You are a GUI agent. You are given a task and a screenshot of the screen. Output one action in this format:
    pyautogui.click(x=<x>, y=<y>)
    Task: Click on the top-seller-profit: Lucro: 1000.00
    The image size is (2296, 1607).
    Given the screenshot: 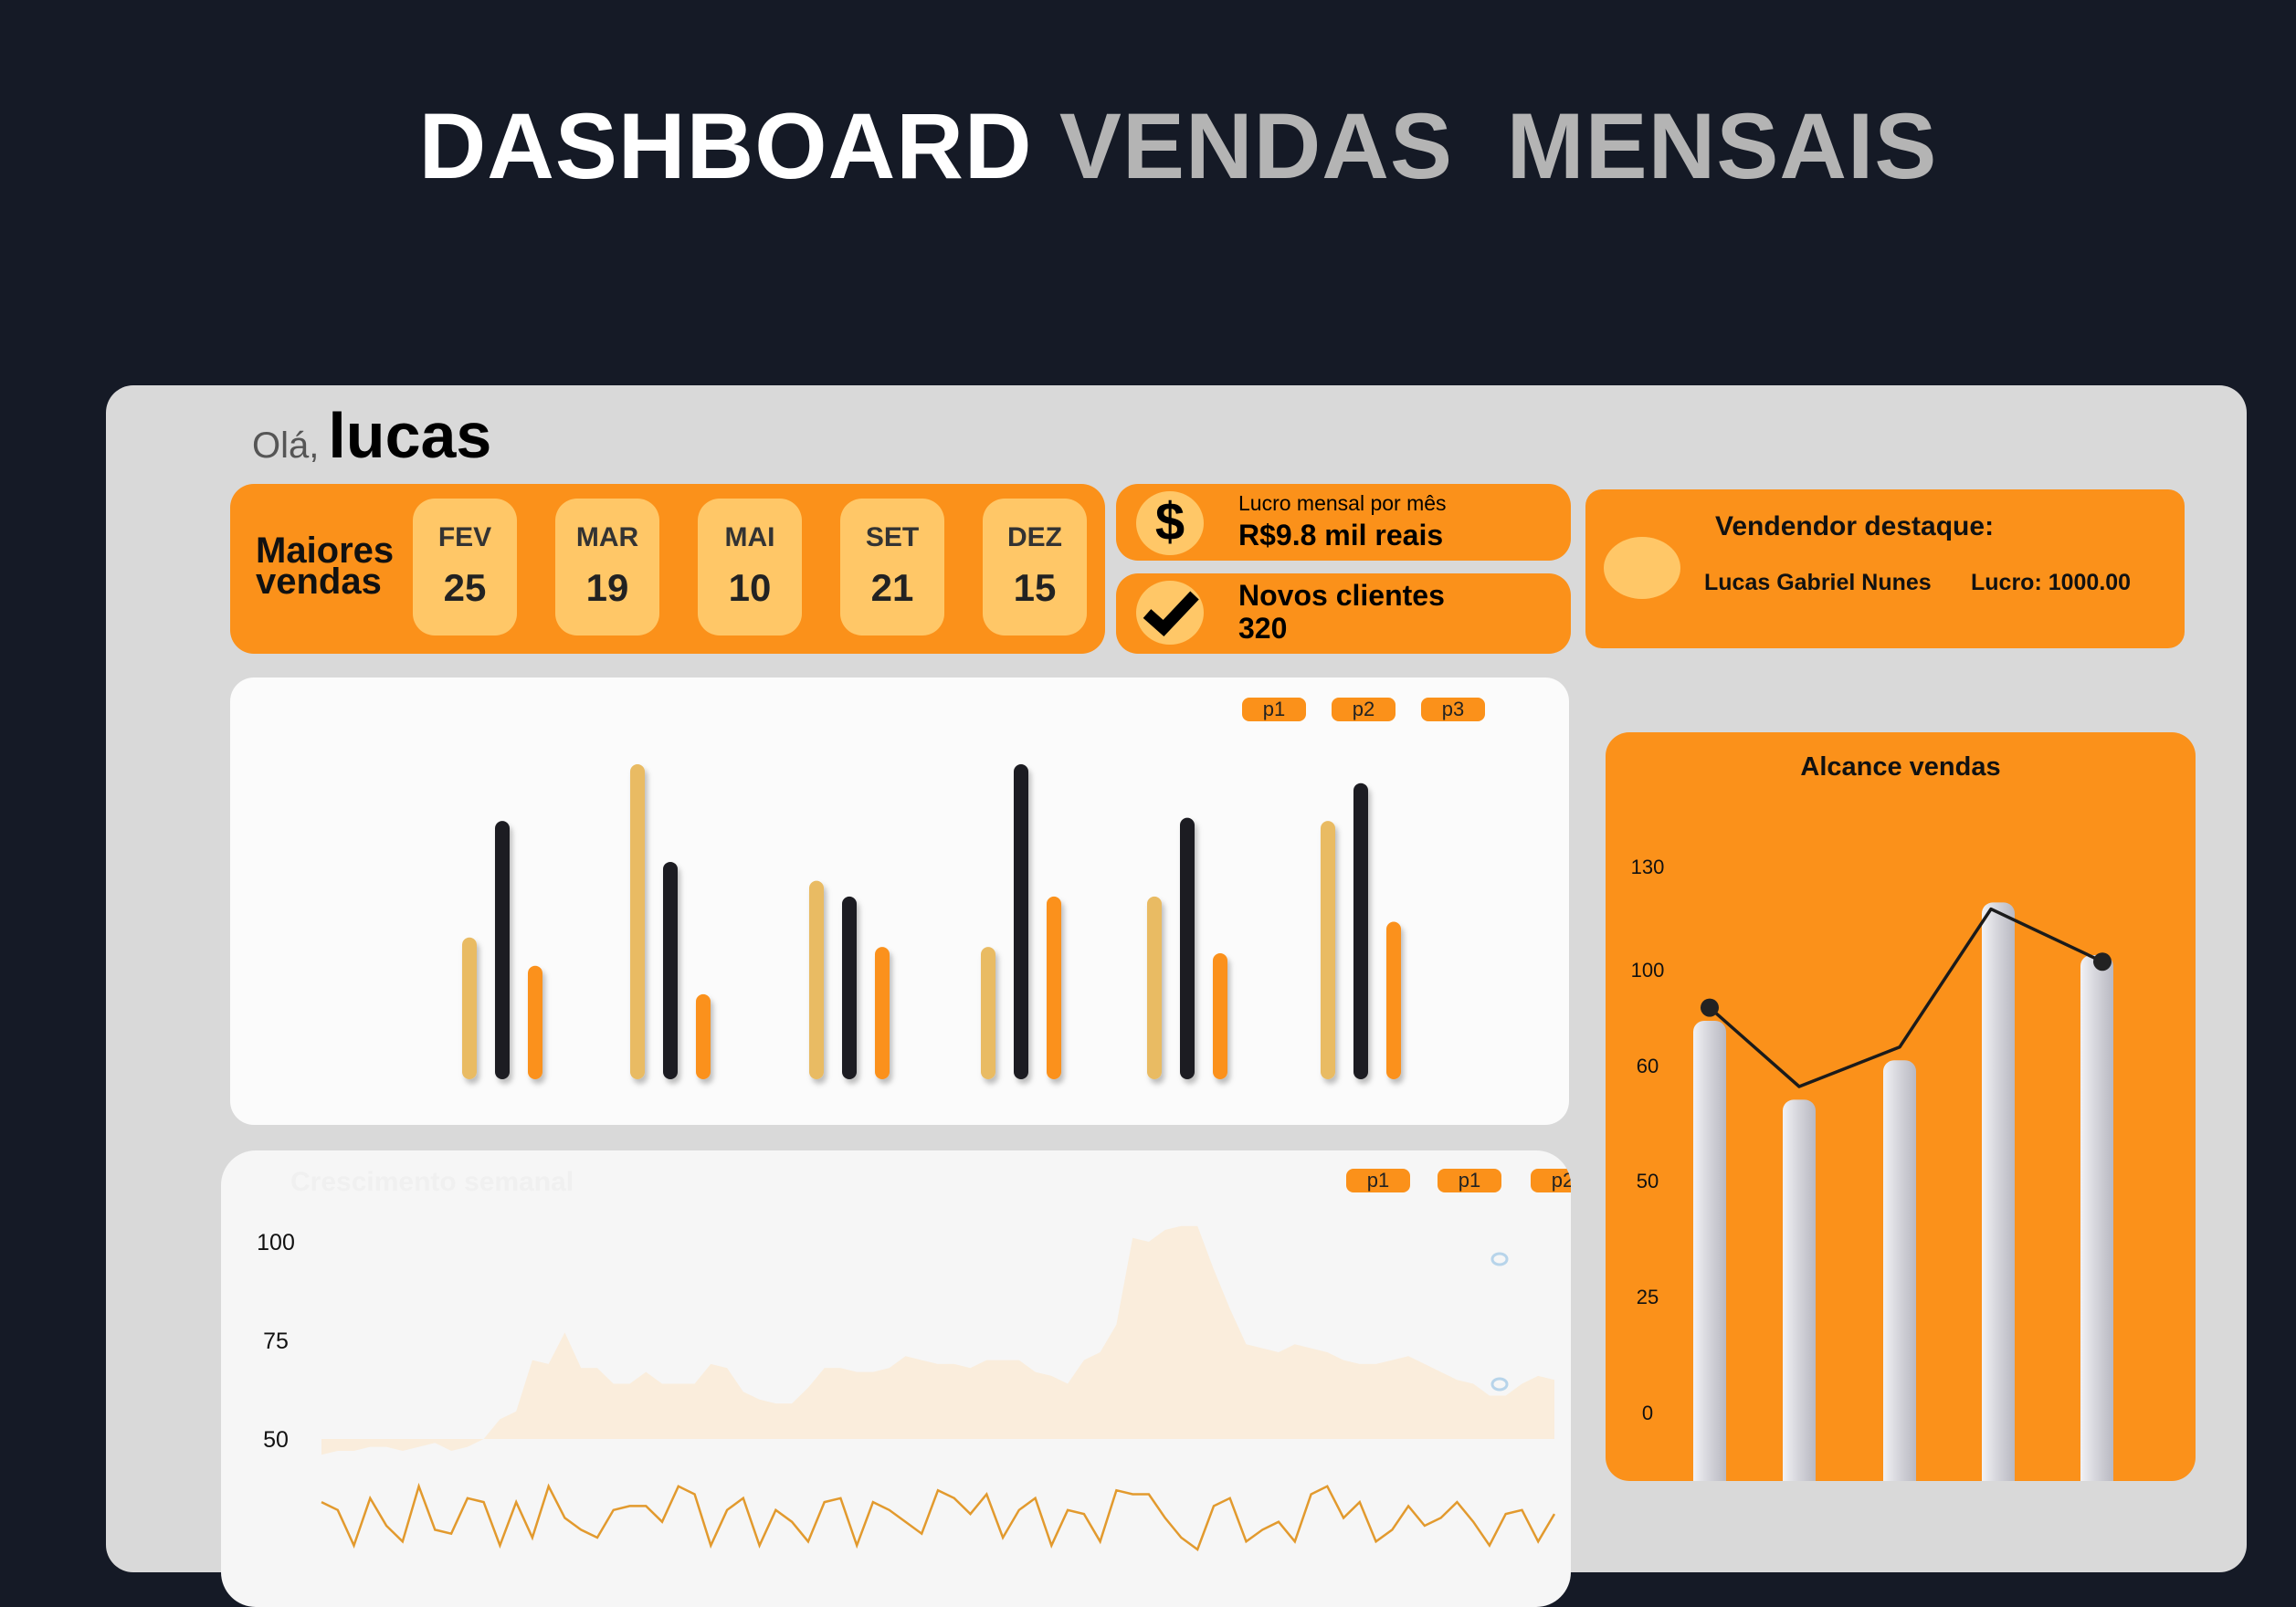 What is the action you would take?
    pyautogui.click(x=2051, y=583)
    